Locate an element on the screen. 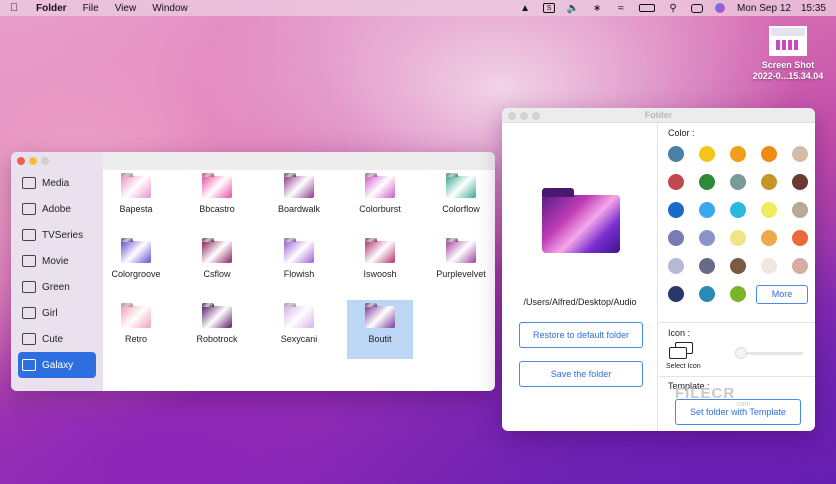  folder-label: Colorflow is located at coordinates (461, 209).